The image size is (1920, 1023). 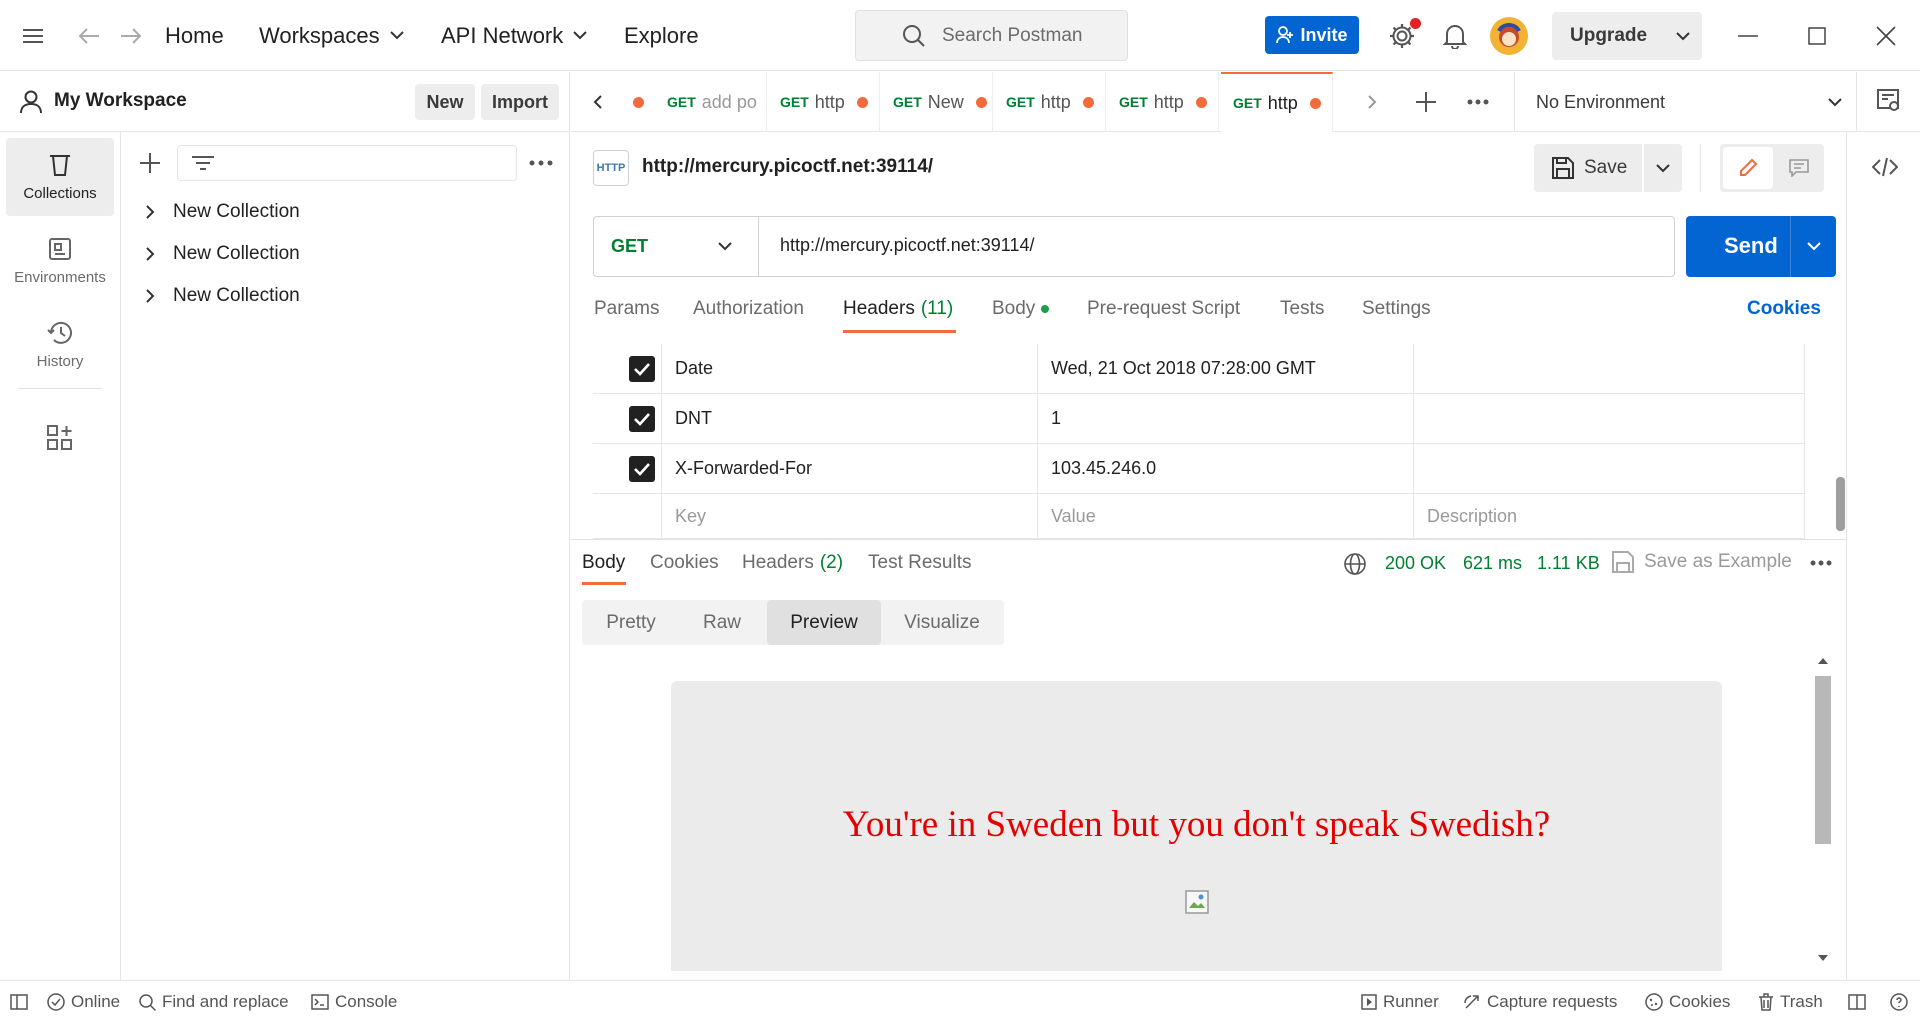 What do you see at coordinates (824, 622) in the screenshot?
I see `view-preview: Preview` at bounding box center [824, 622].